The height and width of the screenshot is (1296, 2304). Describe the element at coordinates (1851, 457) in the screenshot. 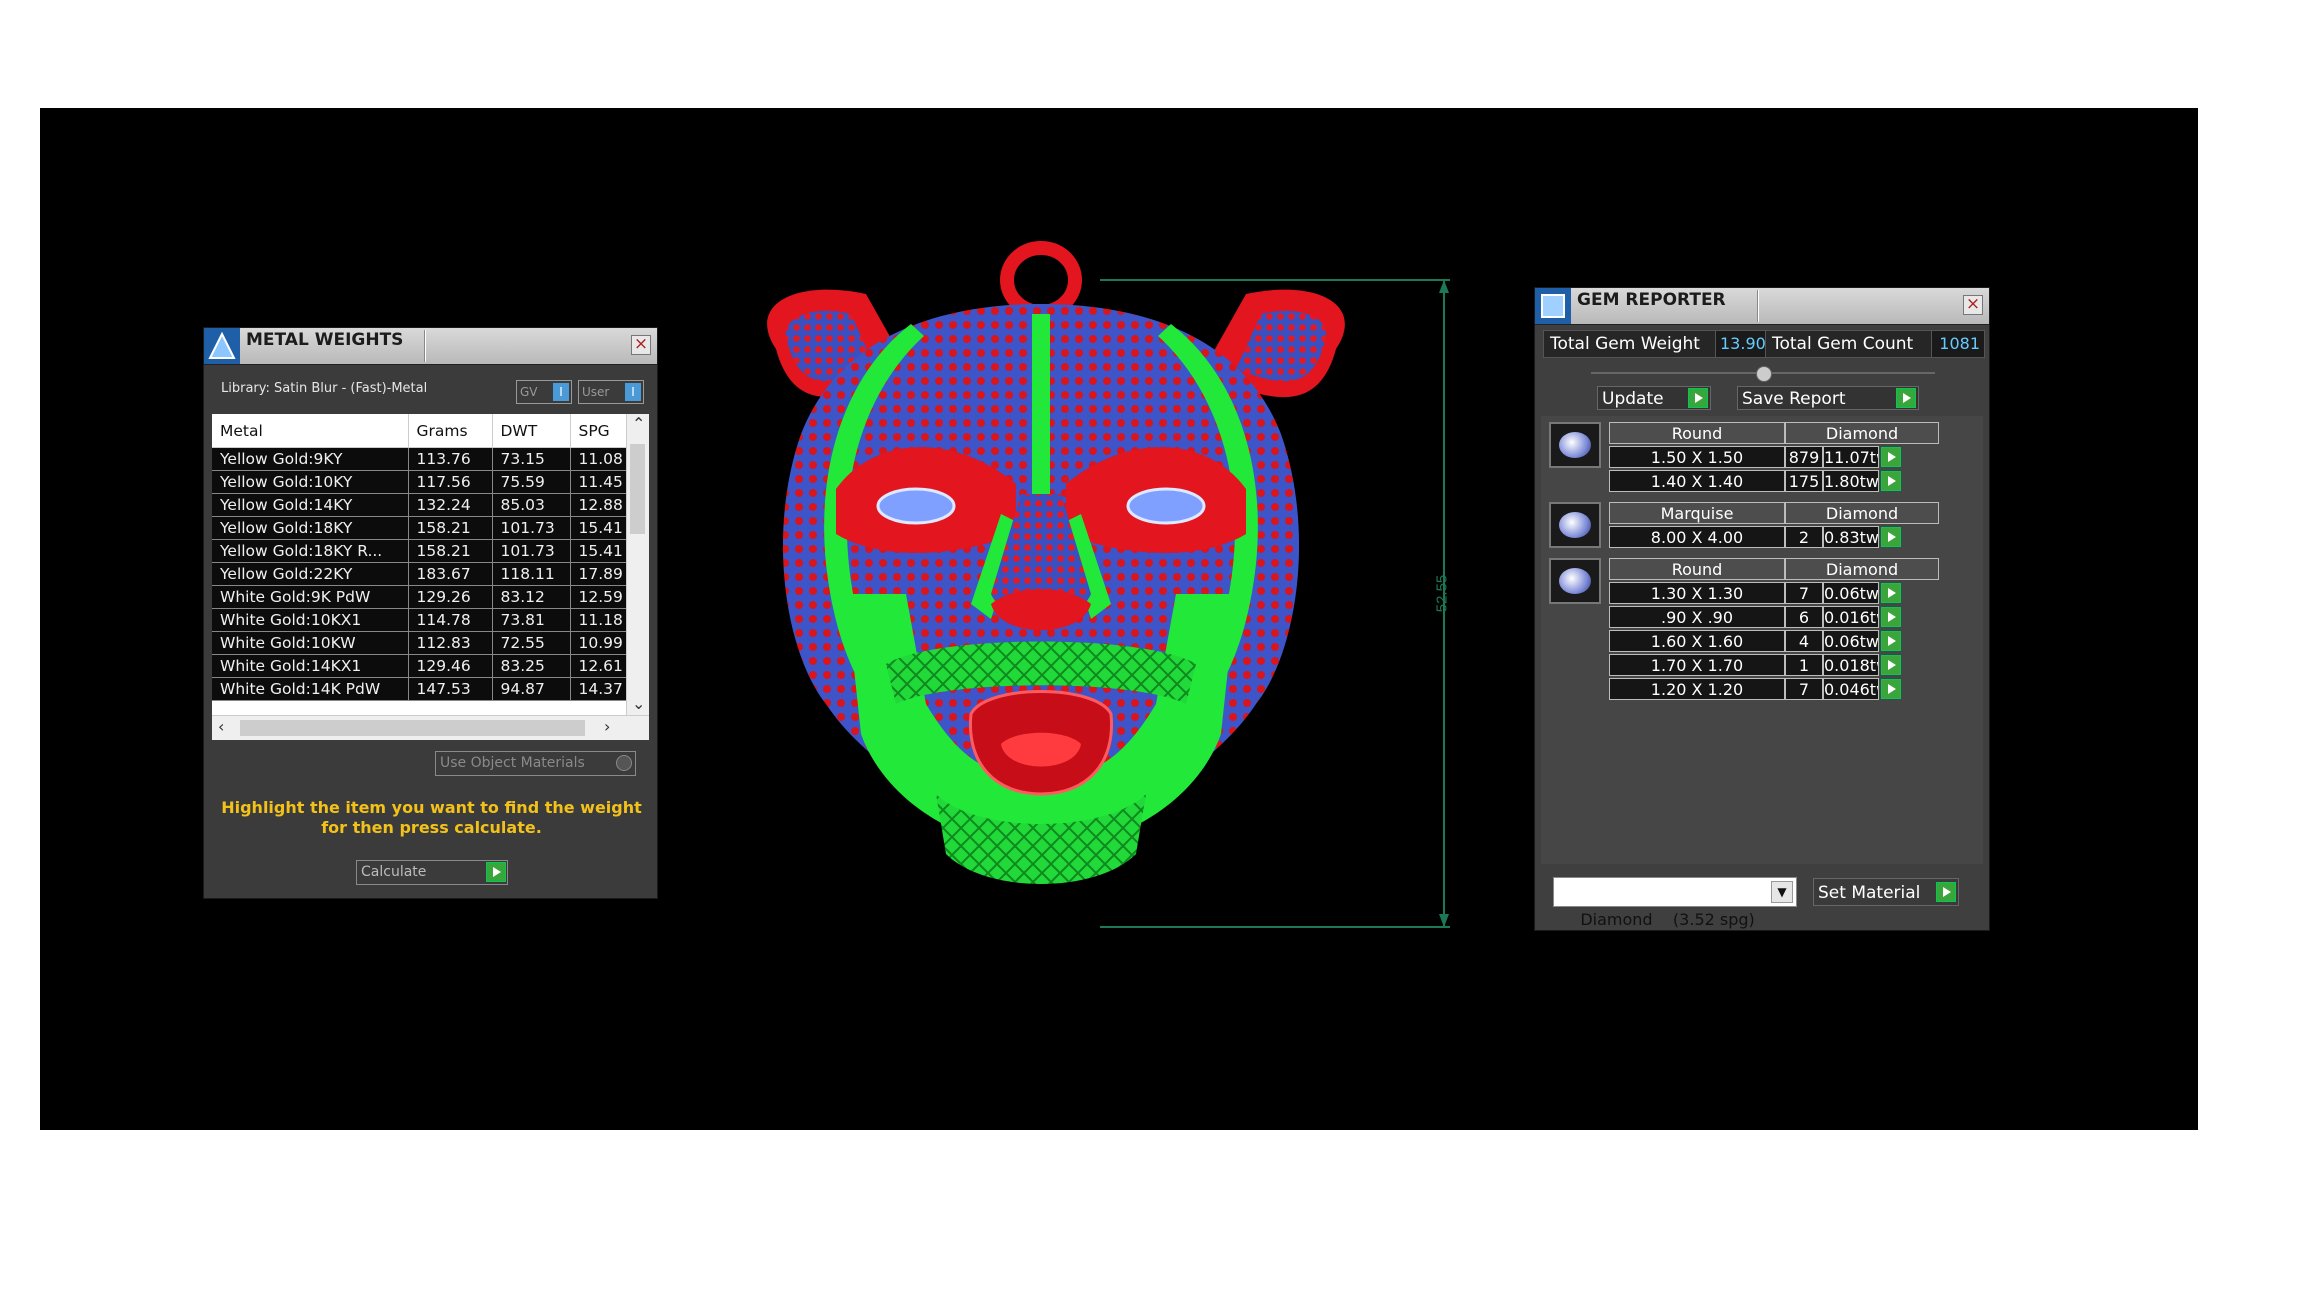

I see `gem-weight: 11.07tw` at that location.